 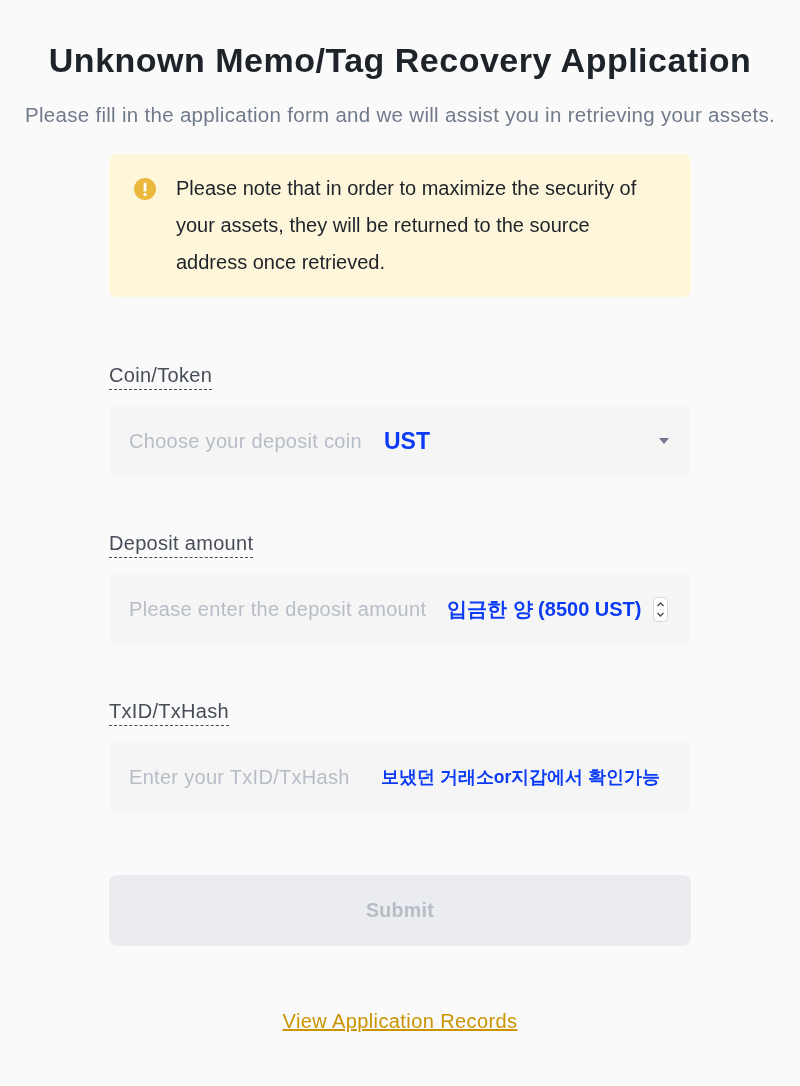 What do you see at coordinates (181, 545) in the screenshot?
I see `field-label: Deposit amount` at bounding box center [181, 545].